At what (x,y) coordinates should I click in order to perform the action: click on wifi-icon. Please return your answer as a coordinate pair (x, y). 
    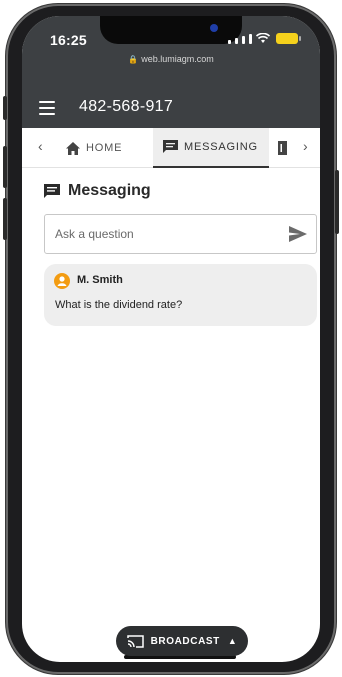
    Looking at the image, I should click on (263, 38).